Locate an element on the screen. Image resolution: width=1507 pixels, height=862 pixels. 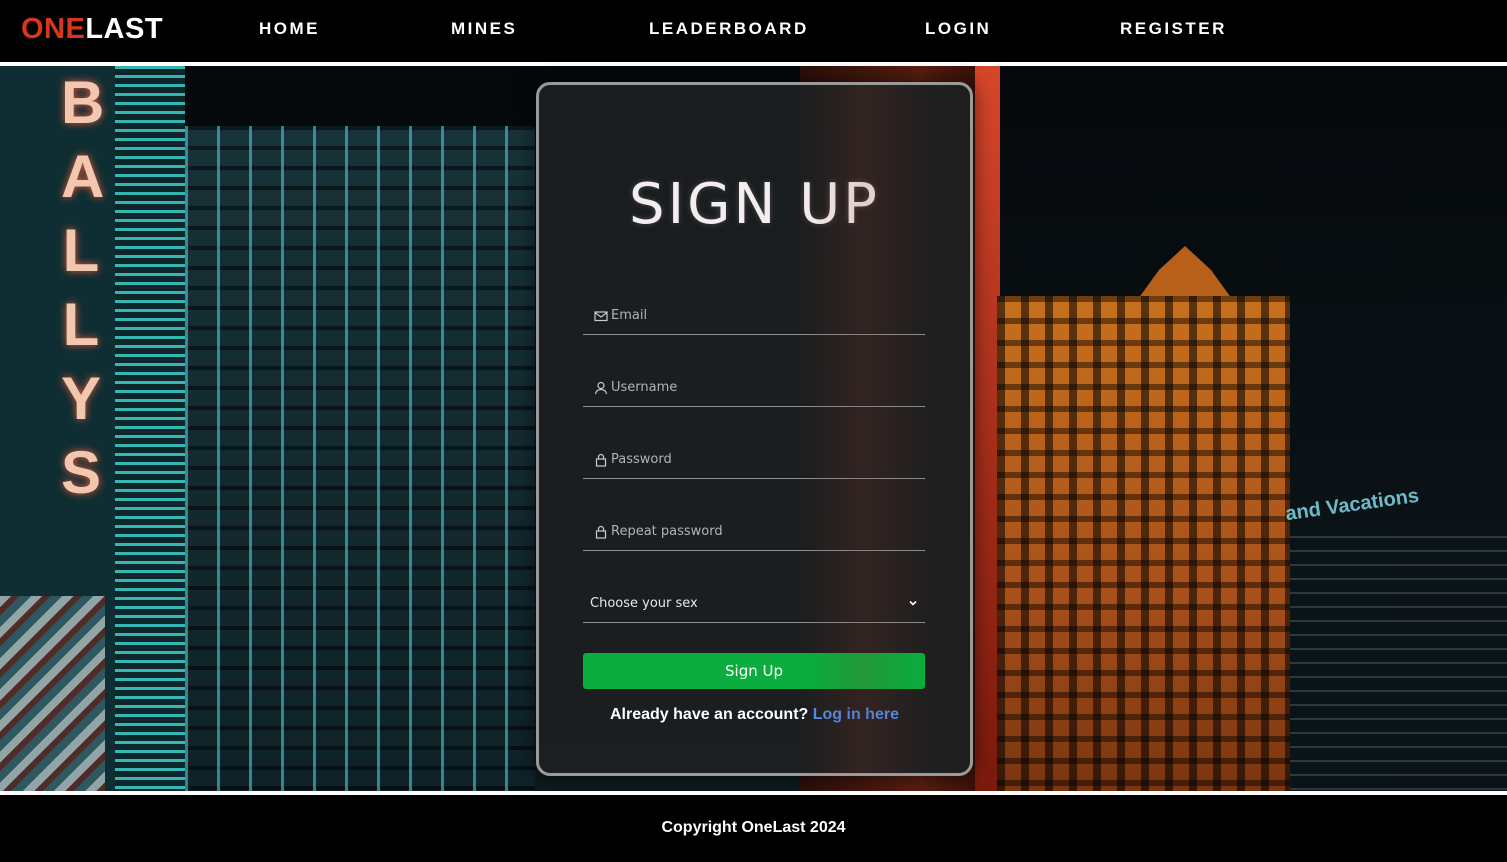
bg-billboard is located at coordinates (52, 693).